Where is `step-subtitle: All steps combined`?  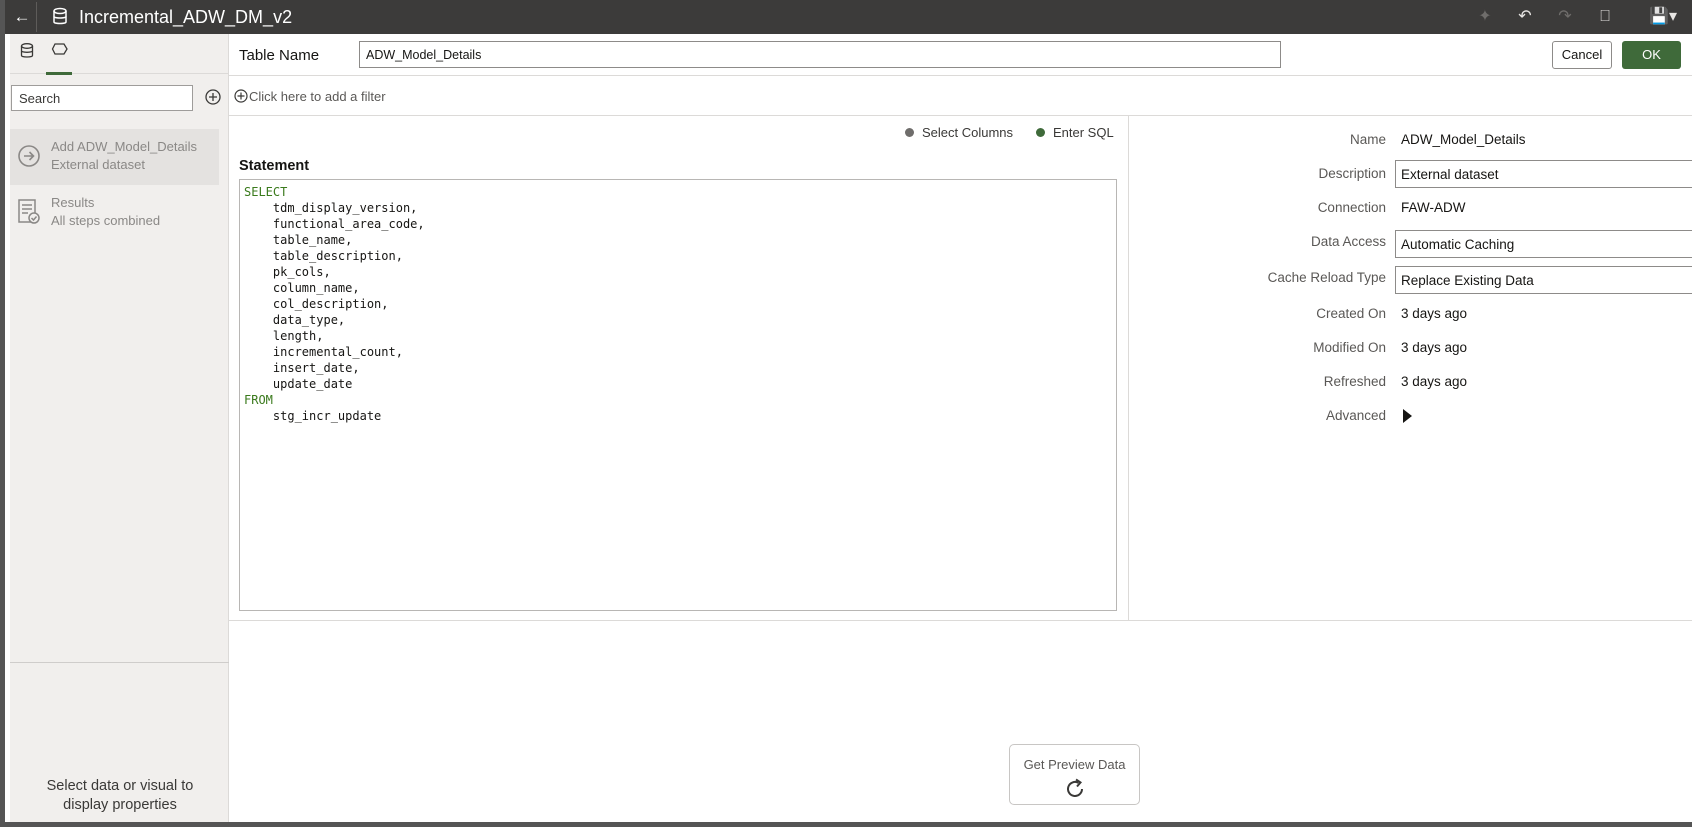 step-subtitle: All steps combined is located at coordinates (106, 220).